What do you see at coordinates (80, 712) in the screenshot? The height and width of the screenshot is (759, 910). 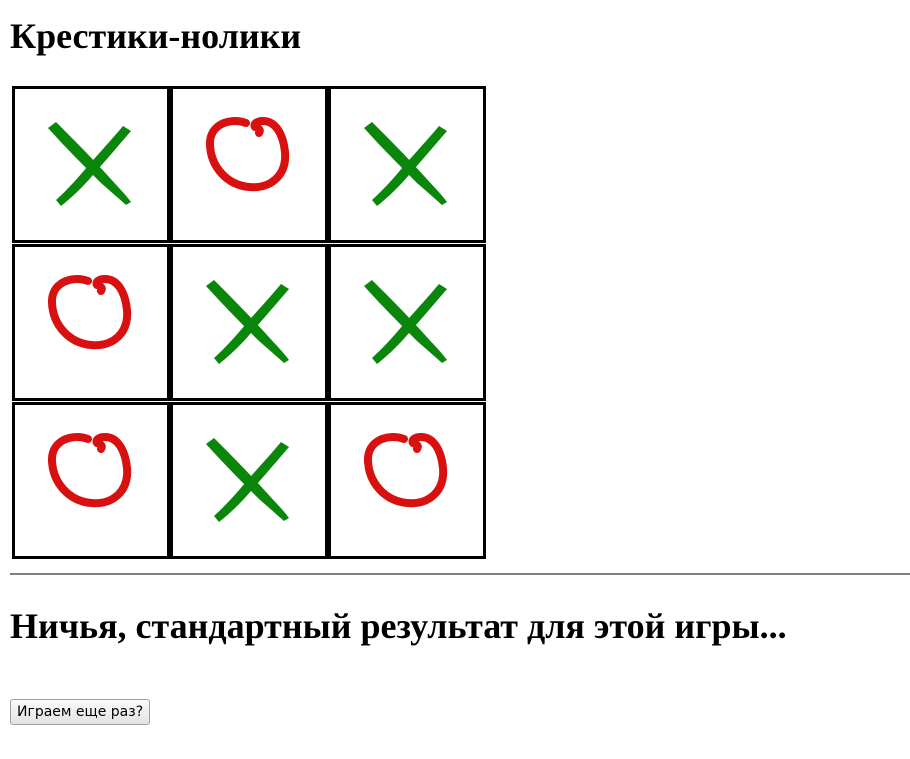 I see `play-again-button: Играем еще раз?` at bounding box center [80, 712].